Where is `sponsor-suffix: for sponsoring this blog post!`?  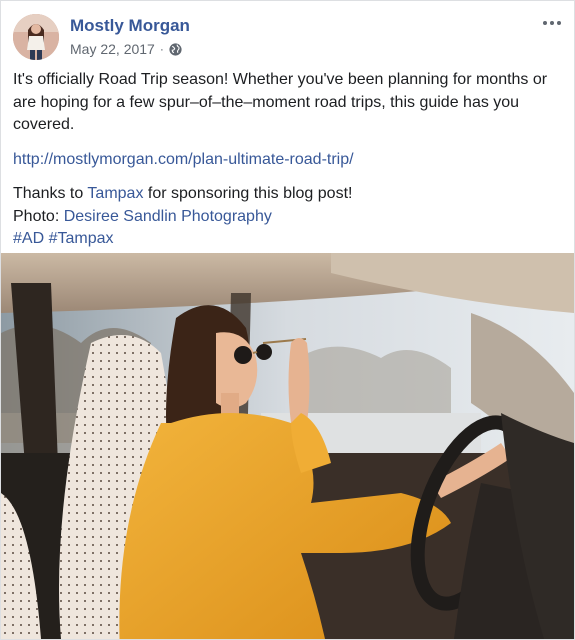 sponsor-suffix: for sponsoring this blog post! is located at coordinates (248, 193).